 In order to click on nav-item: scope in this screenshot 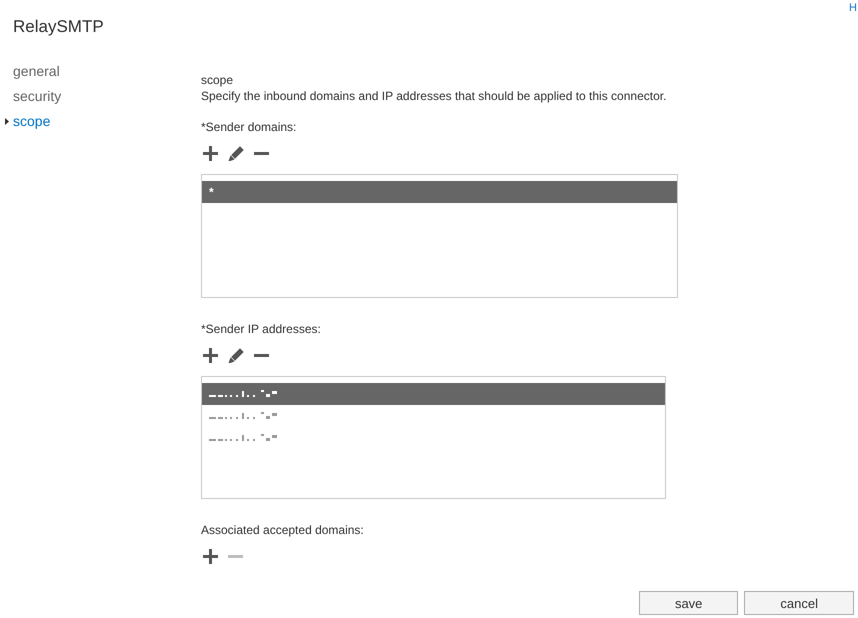, I will do `click(25, 121)`.